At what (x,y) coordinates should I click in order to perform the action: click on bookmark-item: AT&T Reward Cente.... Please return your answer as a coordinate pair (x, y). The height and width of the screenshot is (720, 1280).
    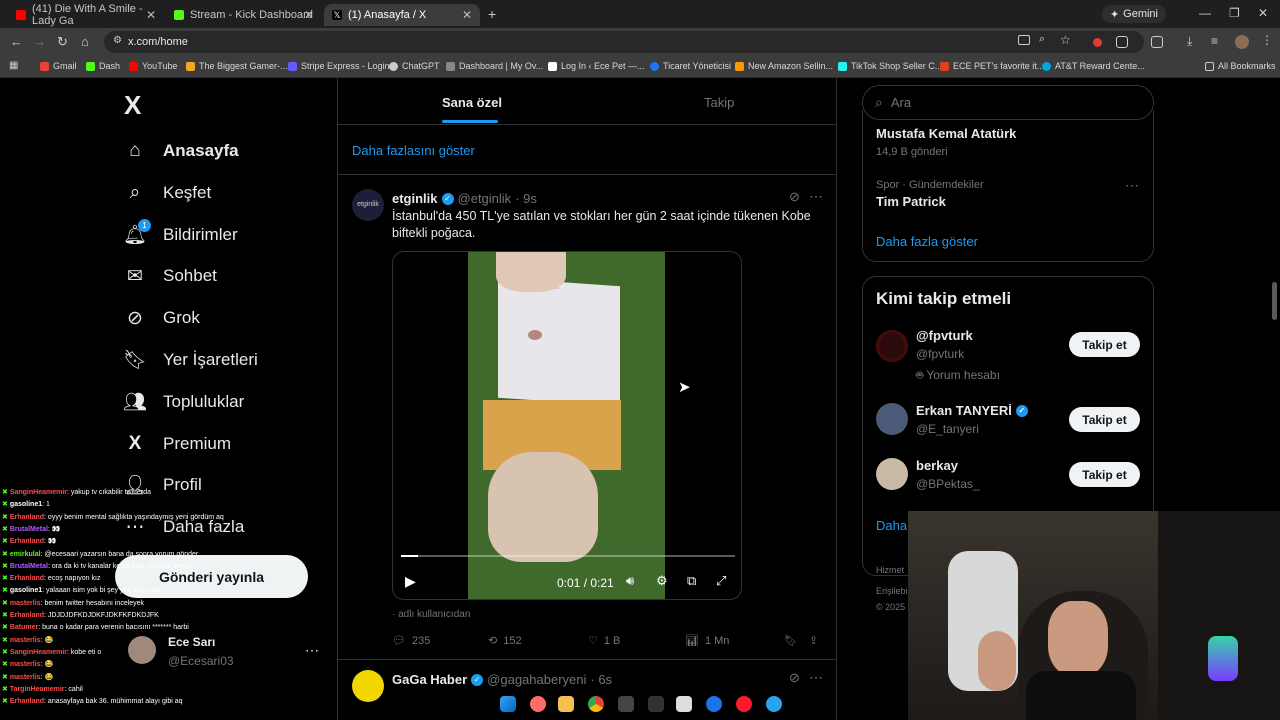
    Looking at the image, I should click on (1093, 66).